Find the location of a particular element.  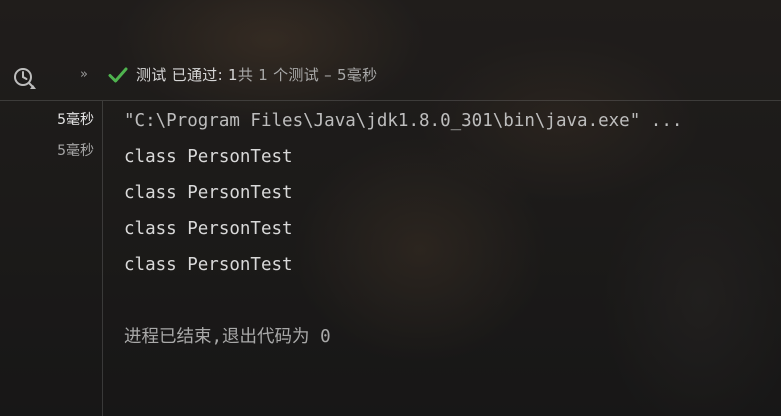

test-status-text: 测试 已通过: 1共 1 个测试 – 5毫秒 is located at coordinates (256, 74).